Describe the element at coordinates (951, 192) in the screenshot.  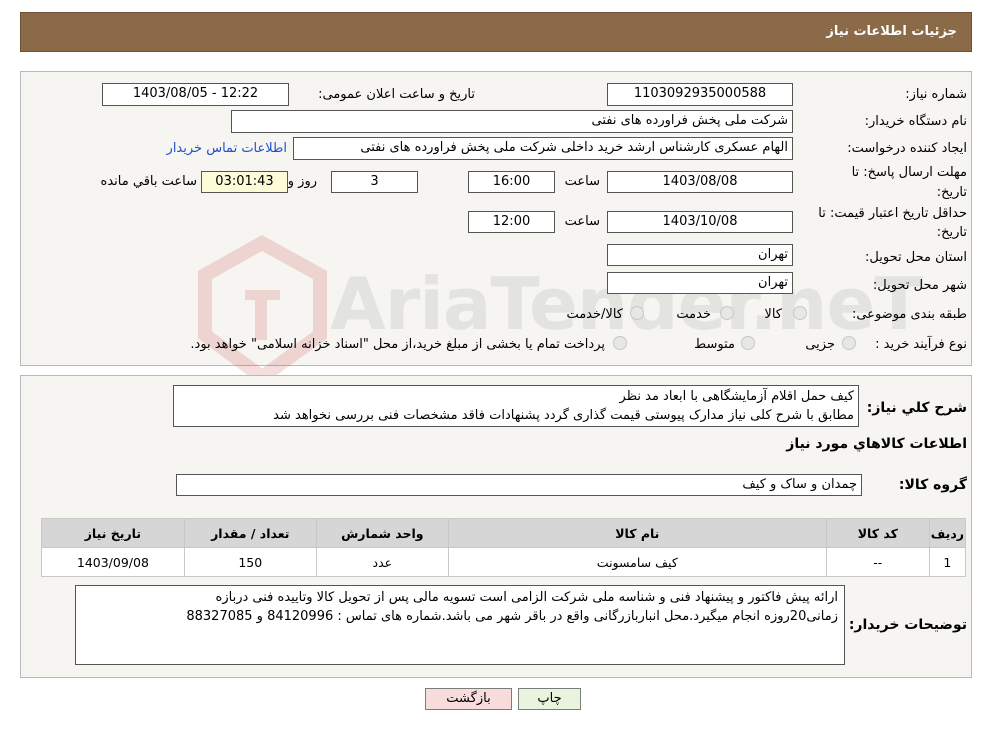
I see `deadline-label-2: تاریخ:` at that location.